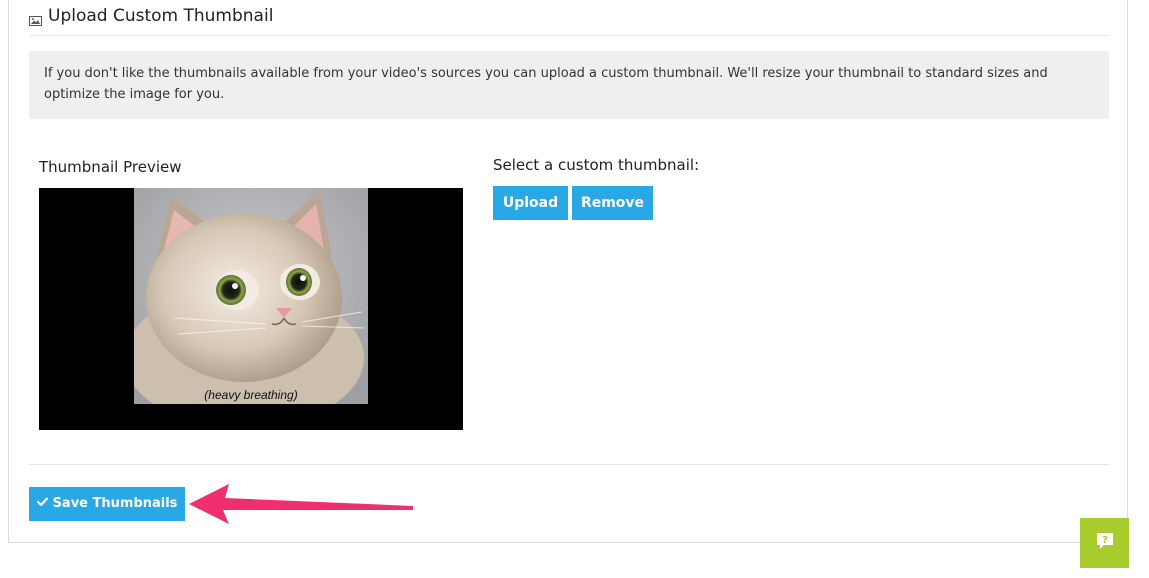  Describe the element at coordinates (612, 203) in the screenshot. I see `remove-button: Remove` at that location.